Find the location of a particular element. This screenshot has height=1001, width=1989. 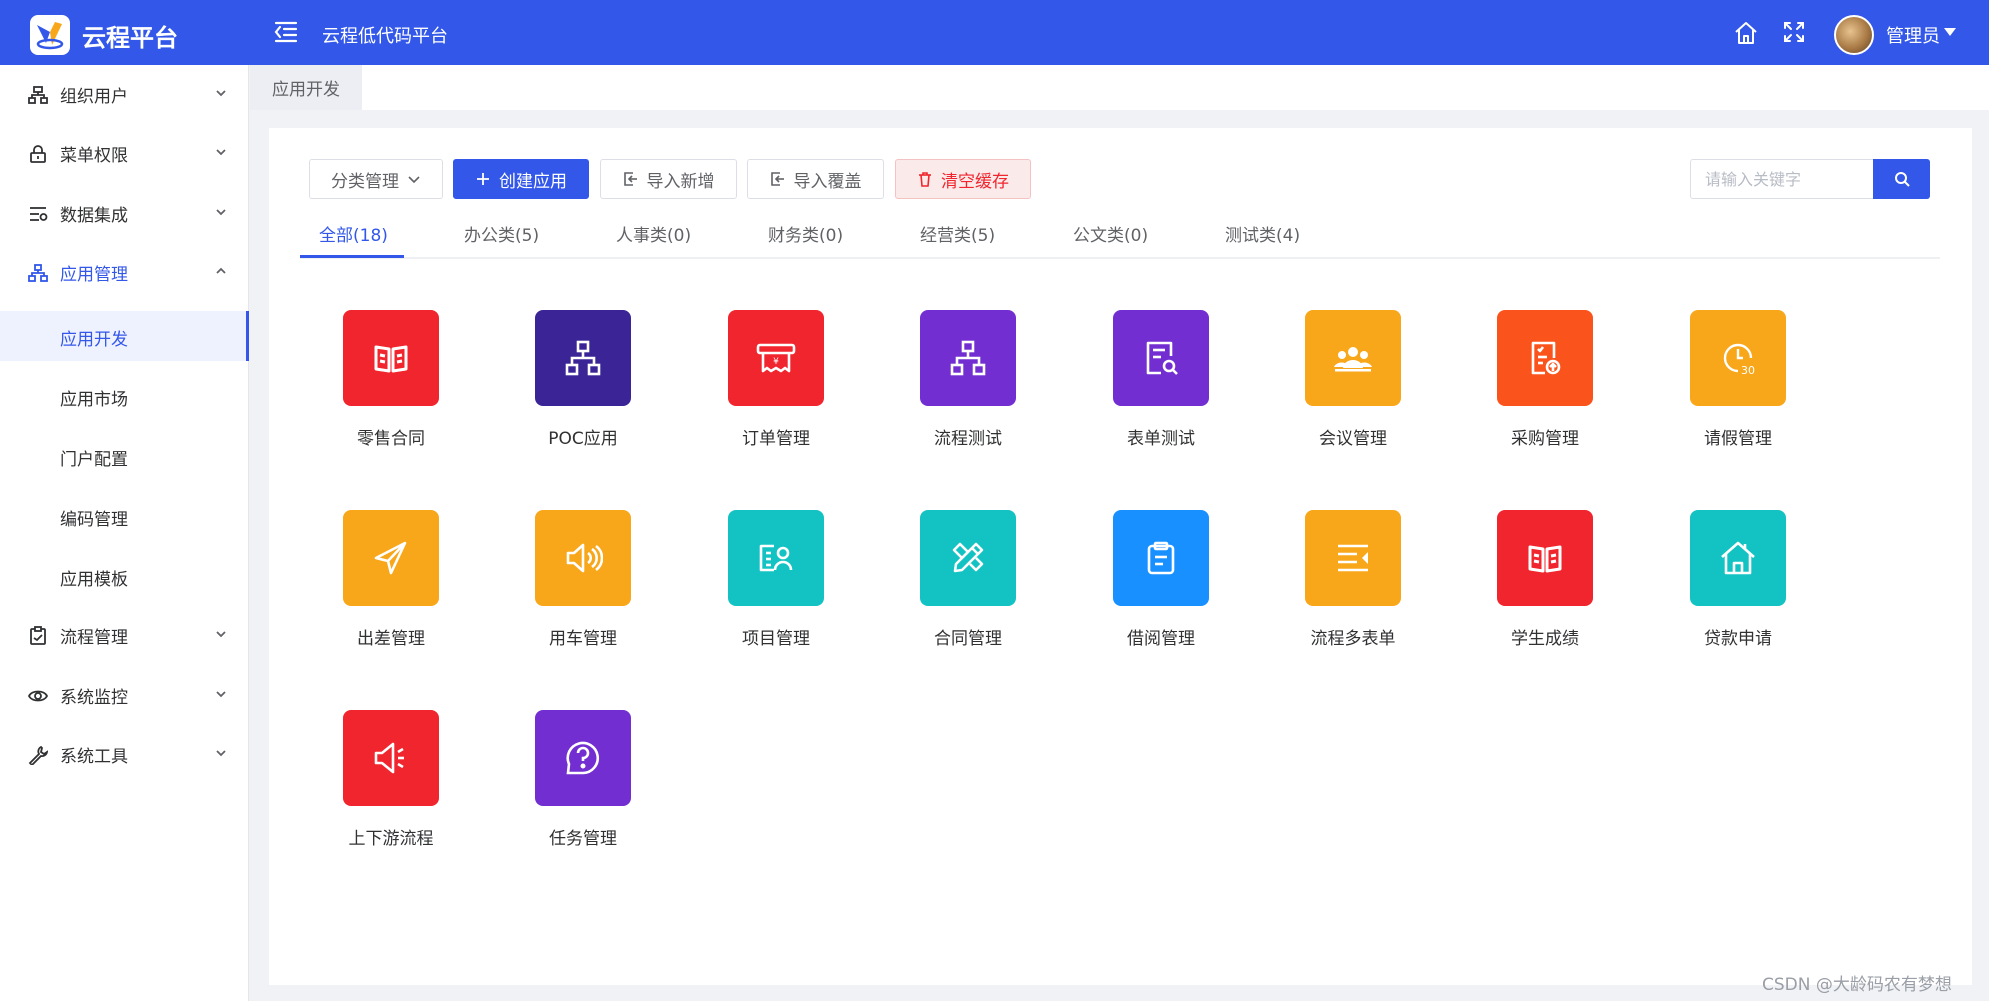

import-overwrite-button: 导入覆盖 is located at coordinates (815, 179).